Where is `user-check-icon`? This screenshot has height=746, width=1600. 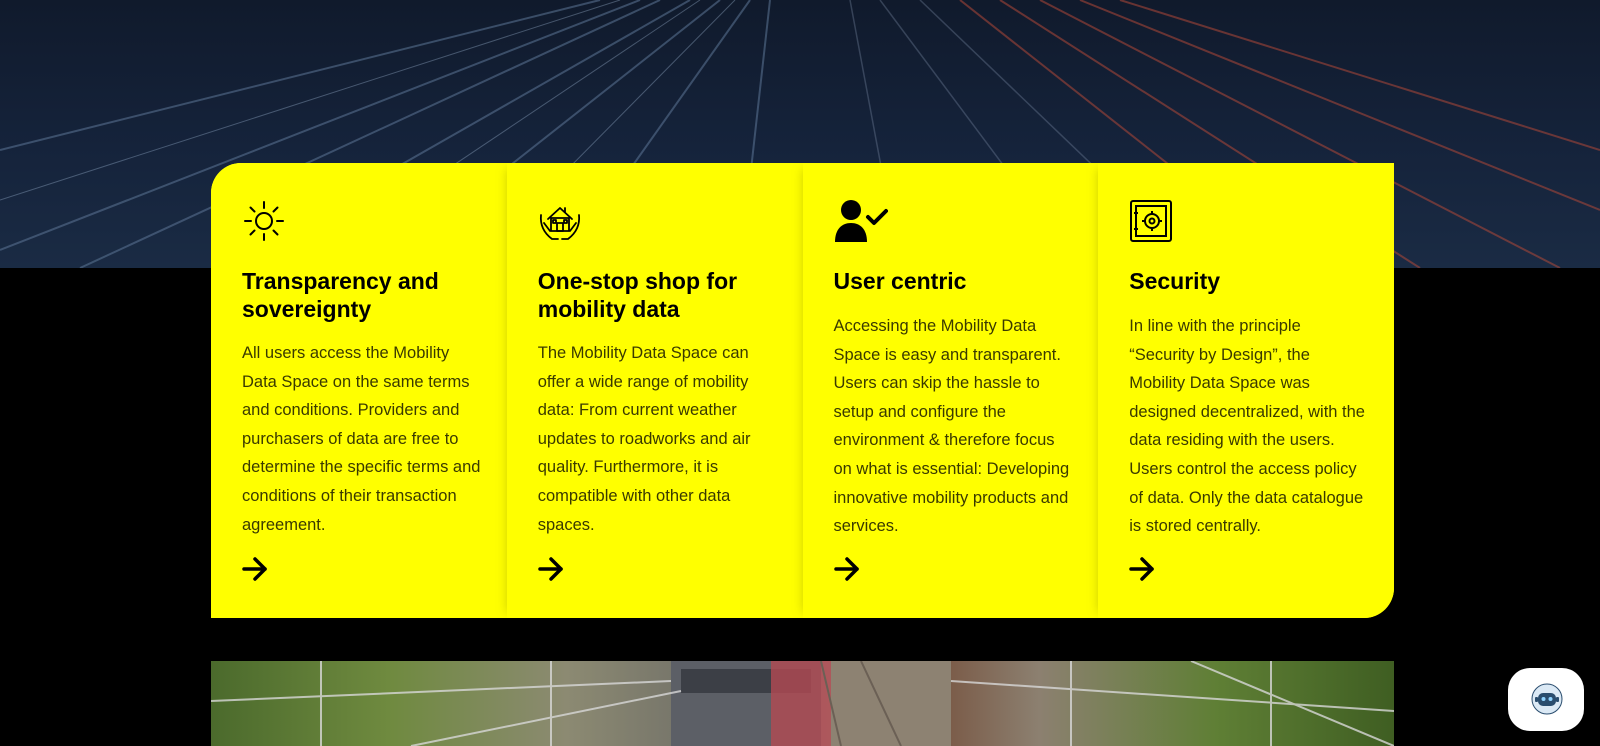 user-check-icon is located at coordinates (861, 221).